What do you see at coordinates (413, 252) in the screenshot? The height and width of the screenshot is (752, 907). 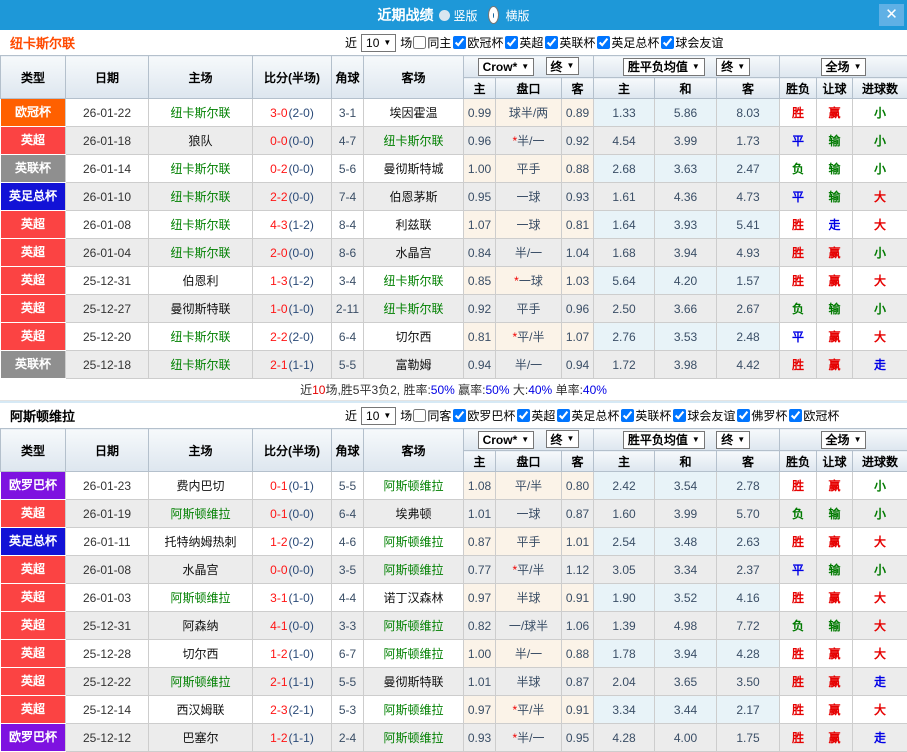 I see `away-team: 水晶宫` at bounding box center [413, 252].